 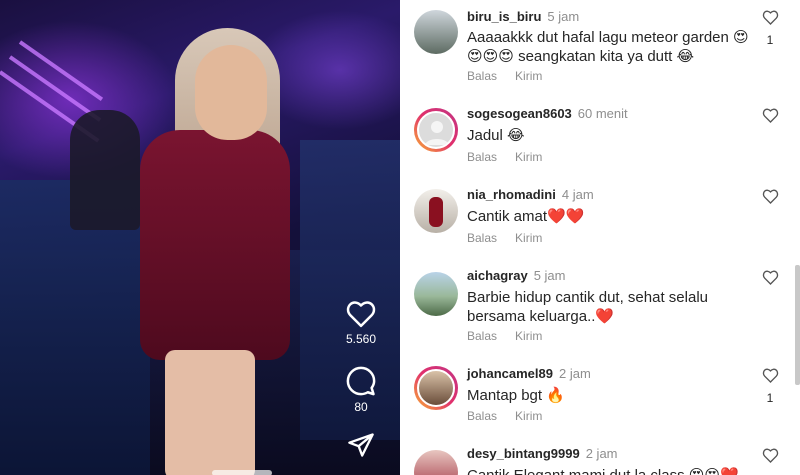 I want to click on like-button: 5.560, so click(x=361, y=323).